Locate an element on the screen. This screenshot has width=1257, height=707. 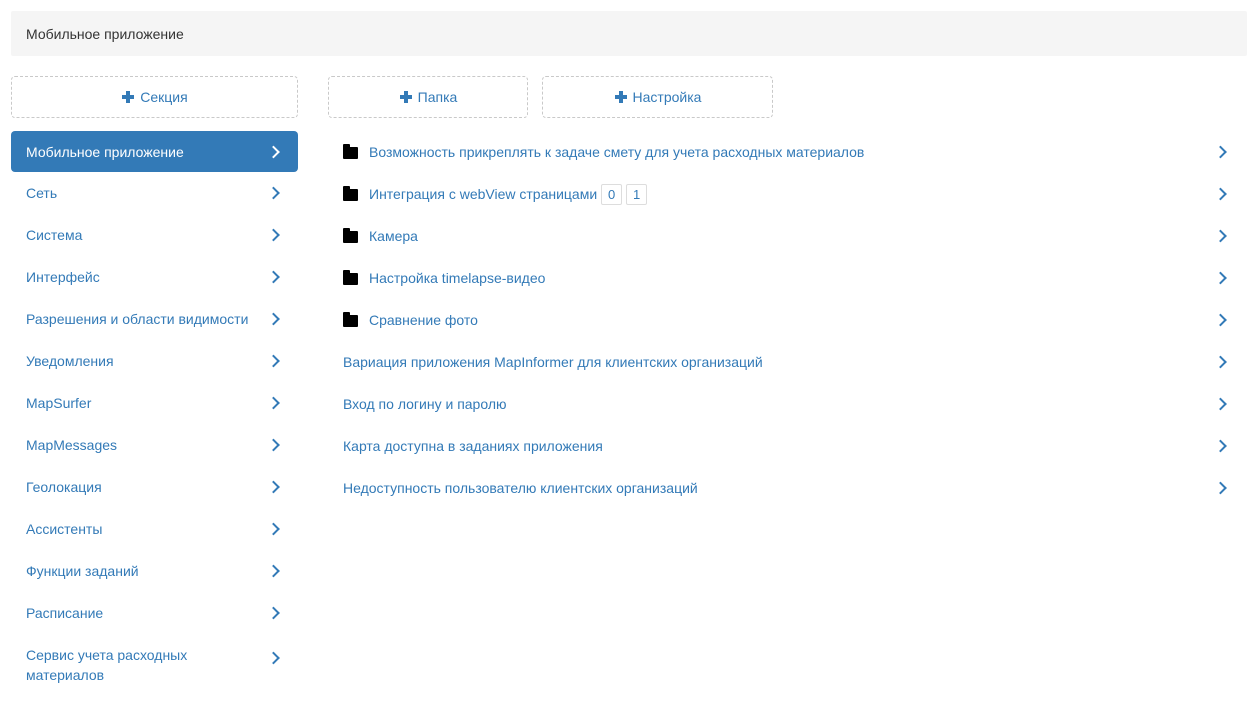
folder-row: Камера is located at coordinates (787, 236).